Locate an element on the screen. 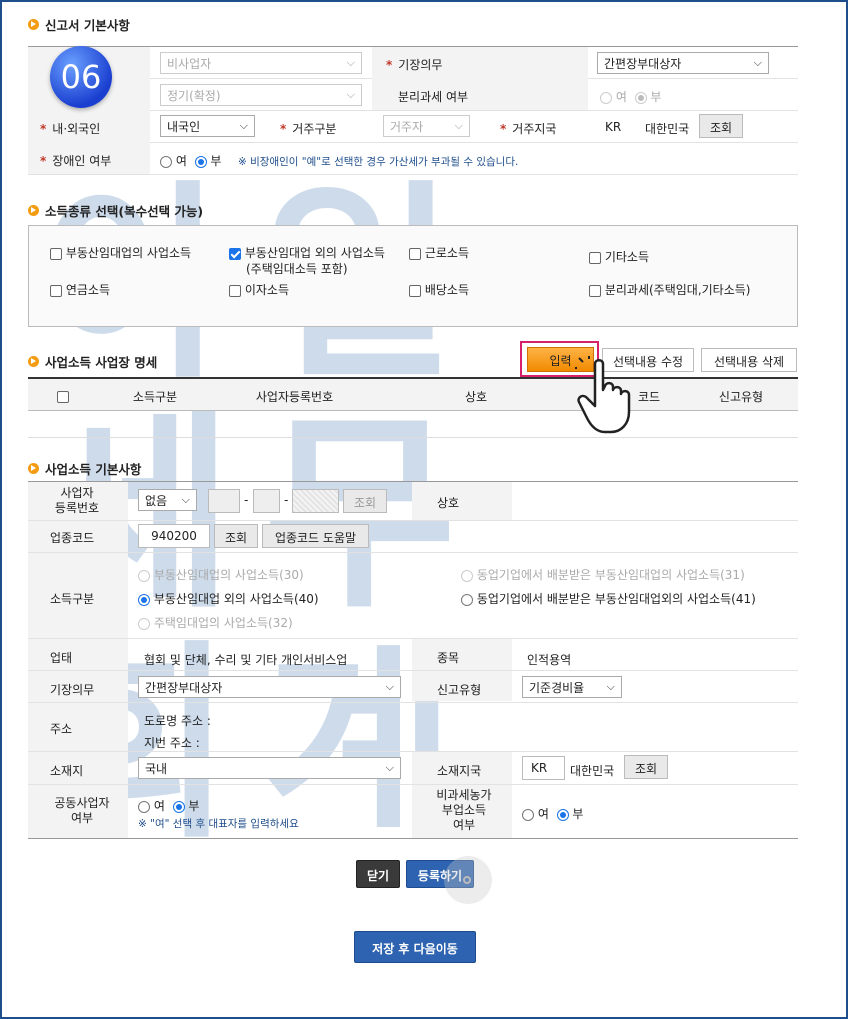  reg-number-type-select: 없음 ⌵ is located at coordinates (167, 500).